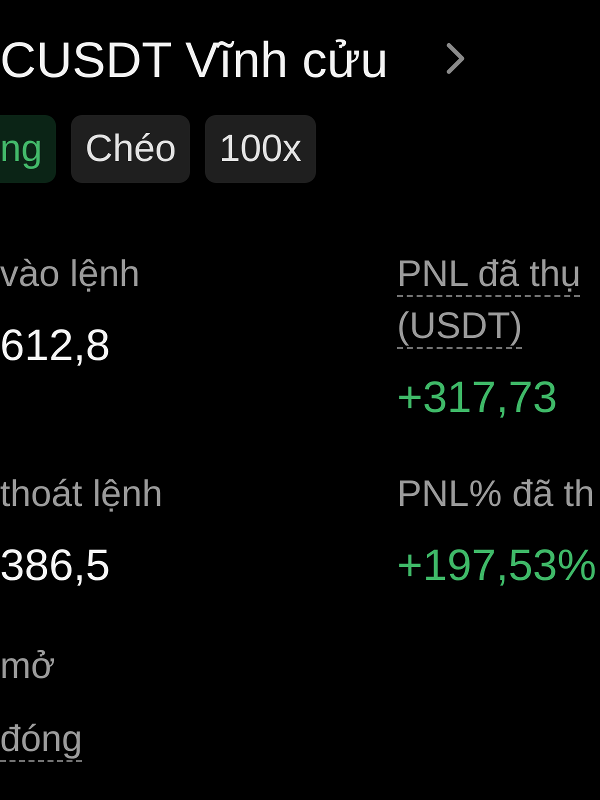 The height and width of the screenshot is (800, 600). I want to click on chevron-right-icon, so click(456, 58).